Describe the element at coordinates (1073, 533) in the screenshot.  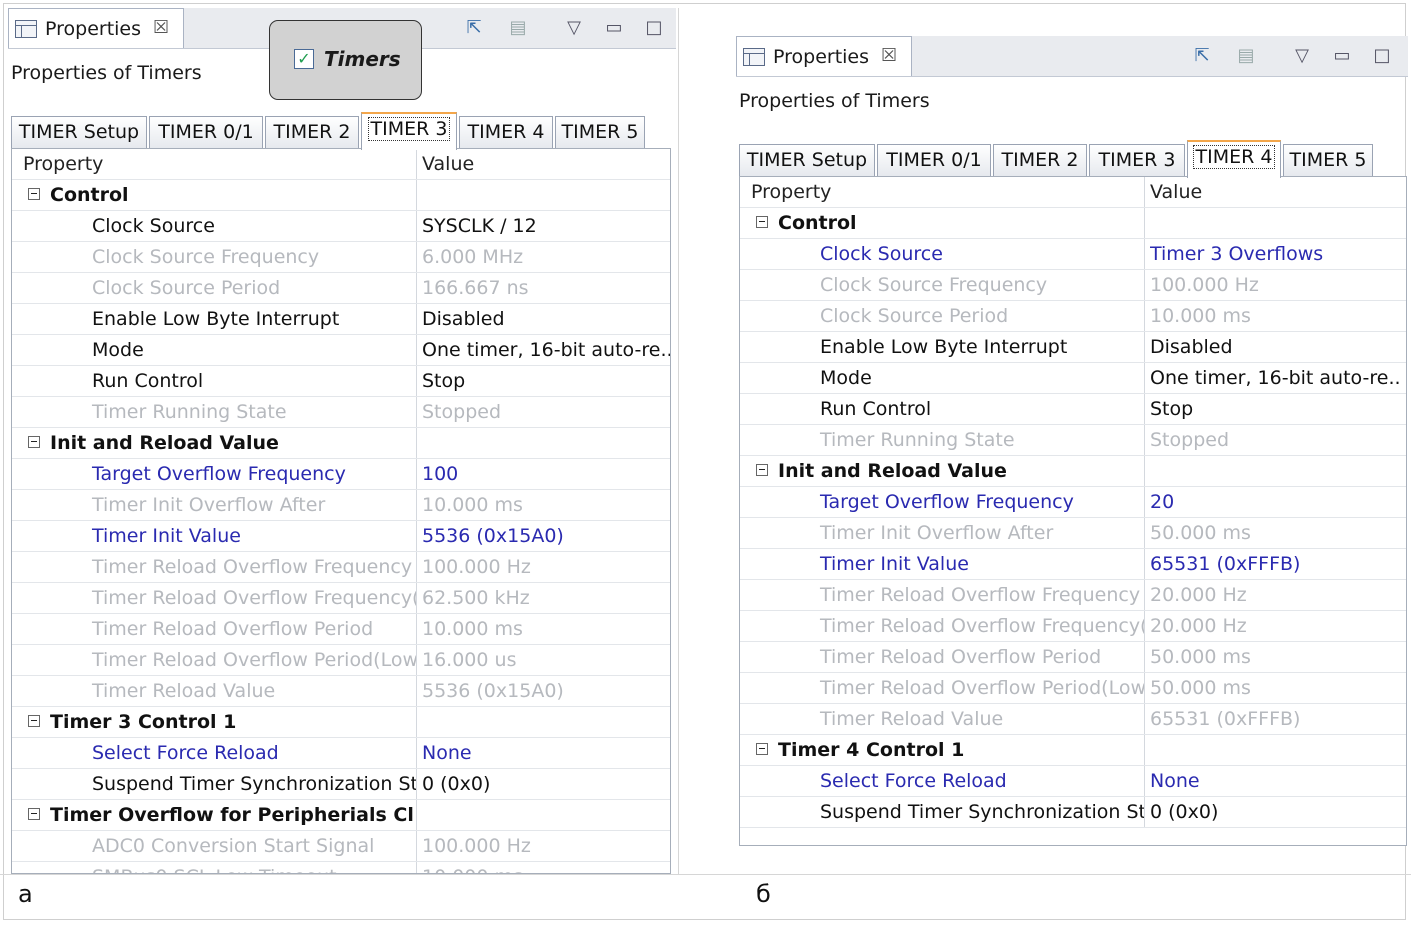
I see `table-row: Timer Init Overflow After 50.000 ms` at that location.